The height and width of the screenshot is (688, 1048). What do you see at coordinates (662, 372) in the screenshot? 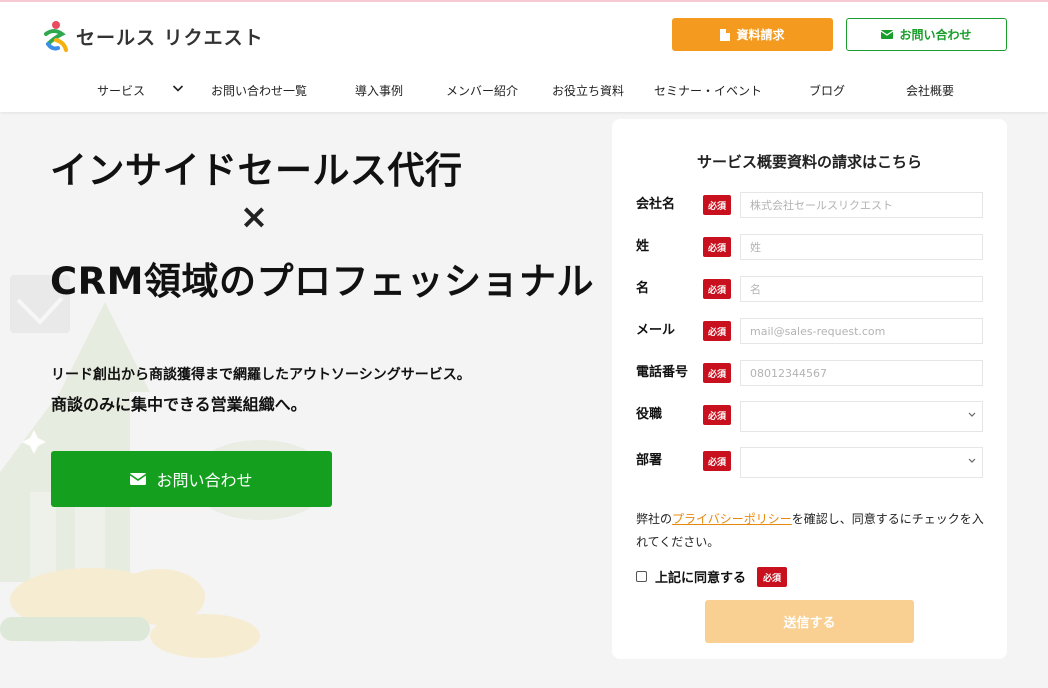
I see `phone-label: 電話番号` at bounding box center [662, 372].